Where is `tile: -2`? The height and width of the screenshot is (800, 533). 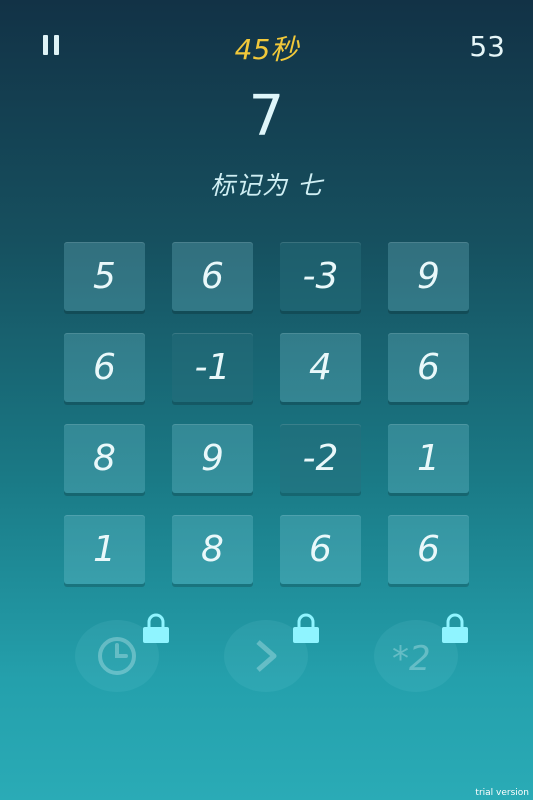
tile: -2 is located at coordinates (320, 458).